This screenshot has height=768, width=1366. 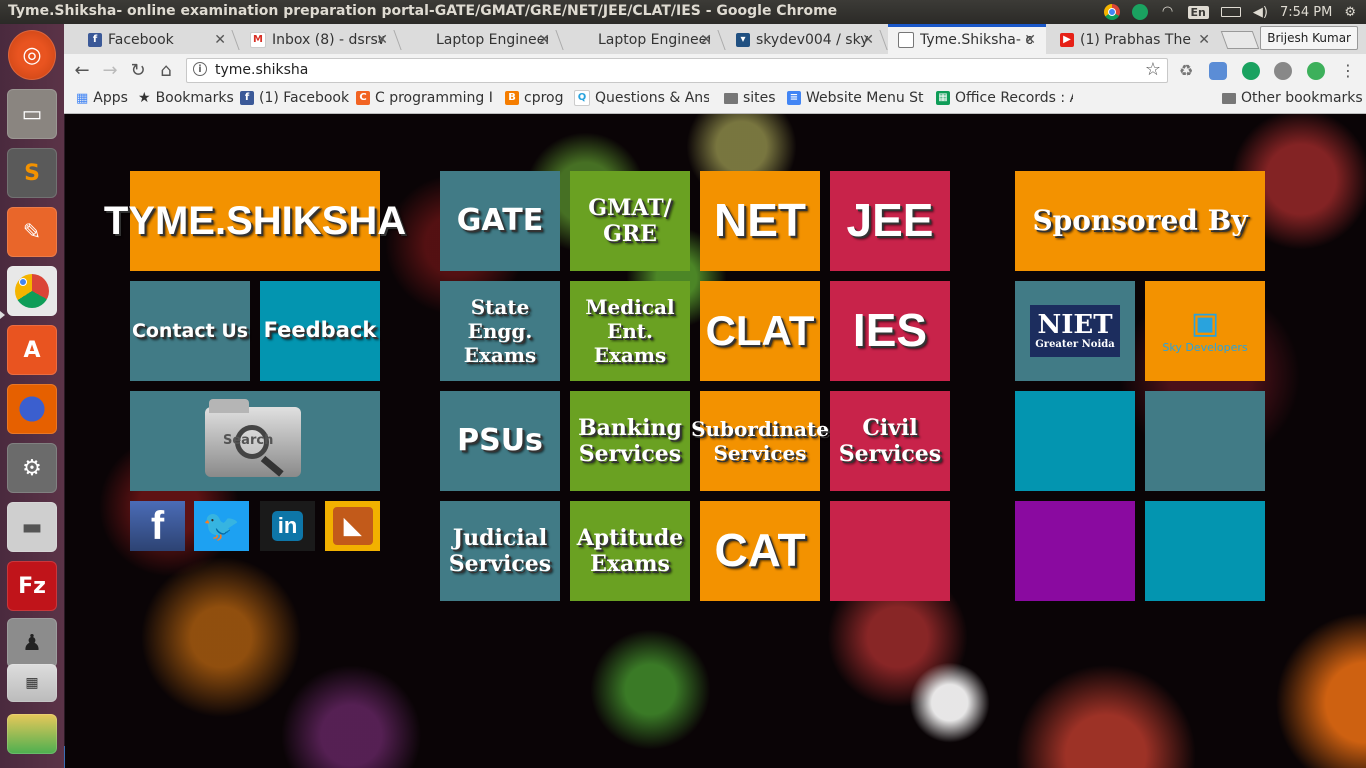 I want to click on profile-button: Brijesh Kumar, so click(x=1309, y=38).